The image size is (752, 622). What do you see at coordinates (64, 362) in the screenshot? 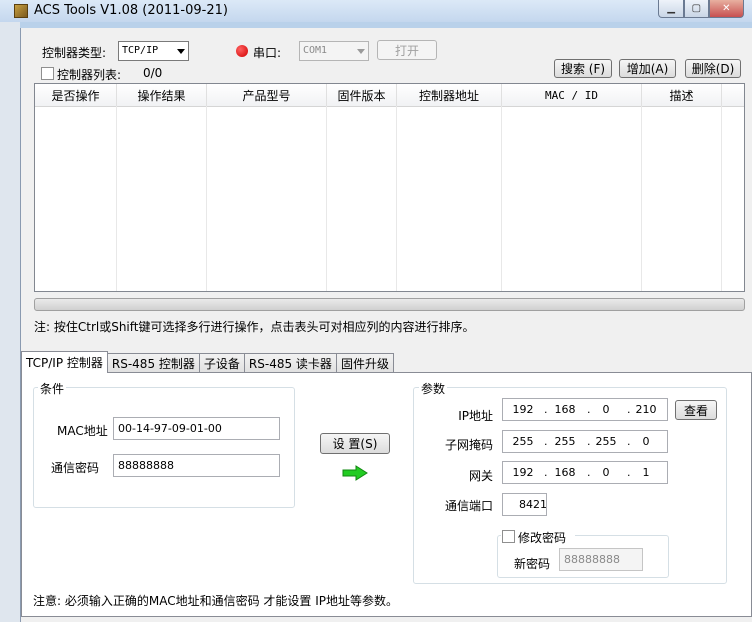
I see `tab-tcpip-controller: TCP/IP 控制器` at bounding box center [64, 362].